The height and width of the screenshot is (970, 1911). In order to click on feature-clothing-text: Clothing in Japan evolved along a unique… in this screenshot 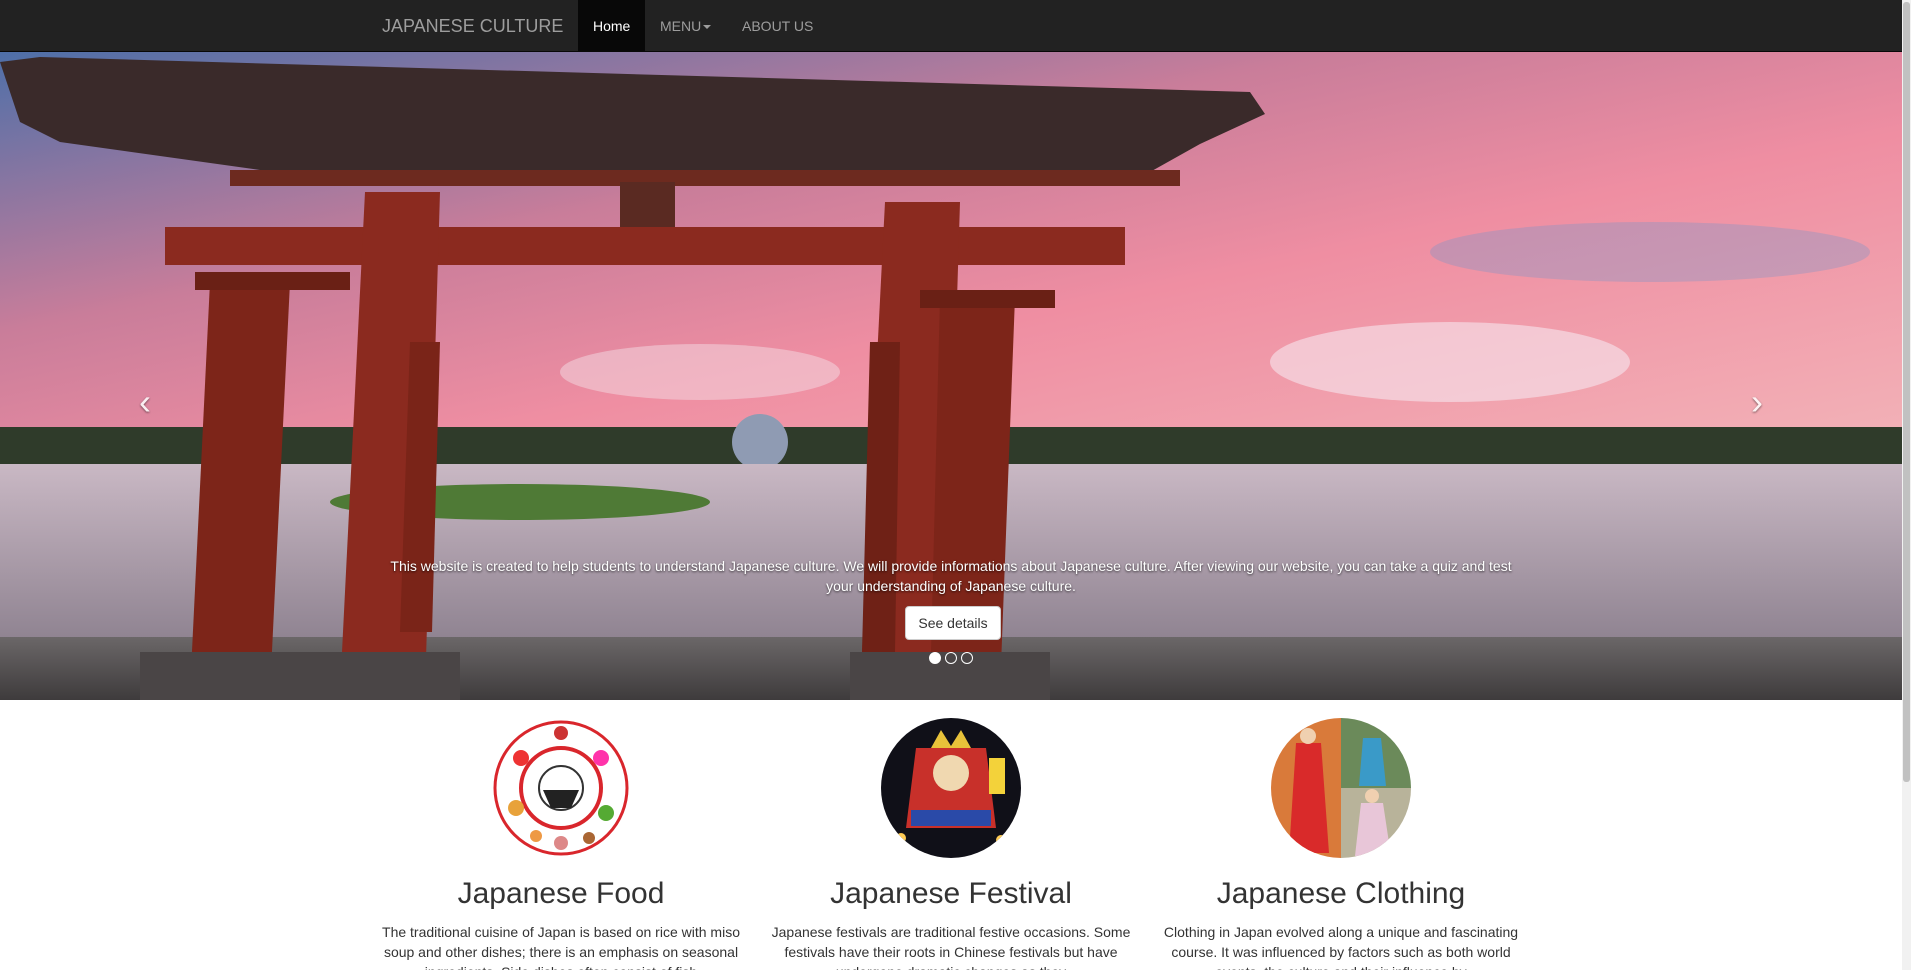, I will do `click(1341, 947)`.